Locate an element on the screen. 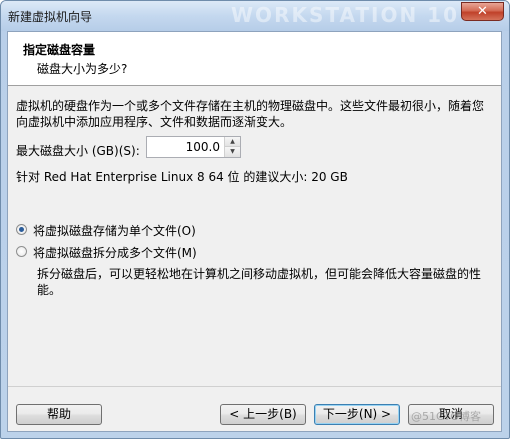 This screenshot has width=510, height=439. footer-divider is located at coordinates (254, 386).